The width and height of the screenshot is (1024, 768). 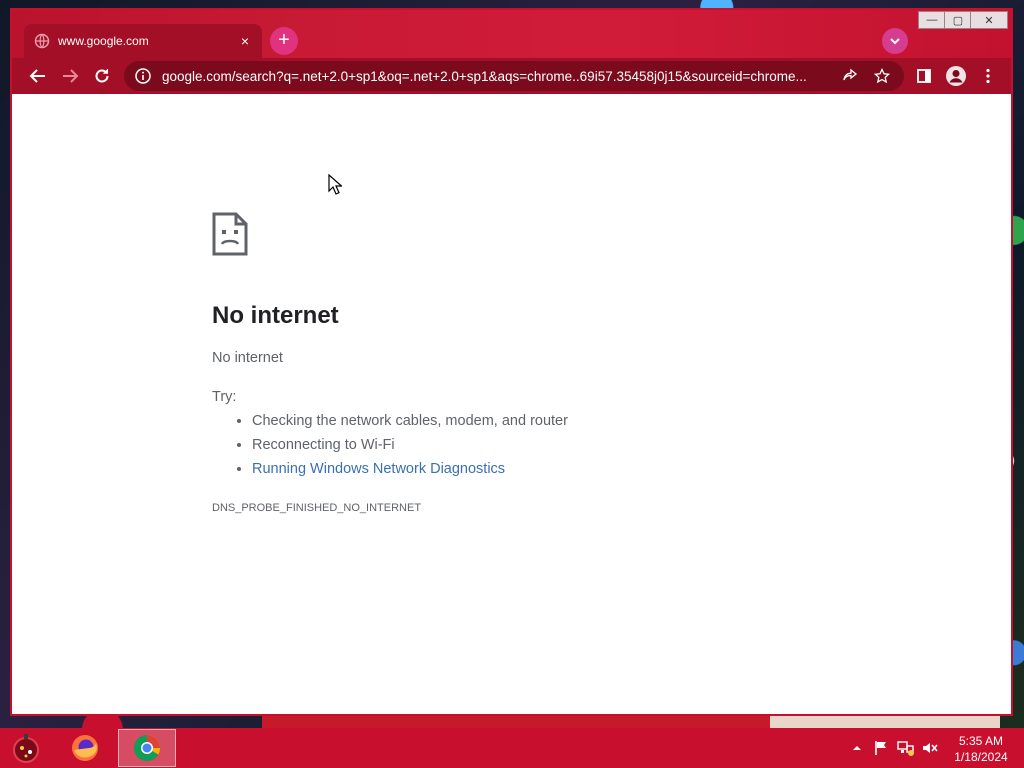 I want to click on suggestion-item-diagnostics: Running Windows Network Diagnostics, so click(x=410, y=471).